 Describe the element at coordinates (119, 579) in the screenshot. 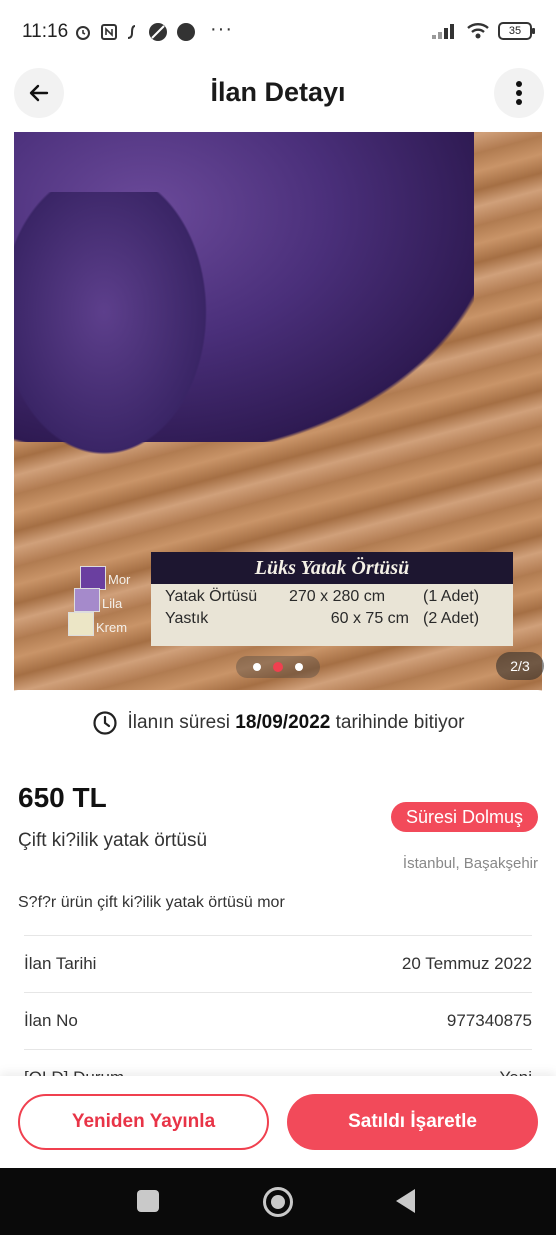

I see `swatch-label: Mor` at that location.